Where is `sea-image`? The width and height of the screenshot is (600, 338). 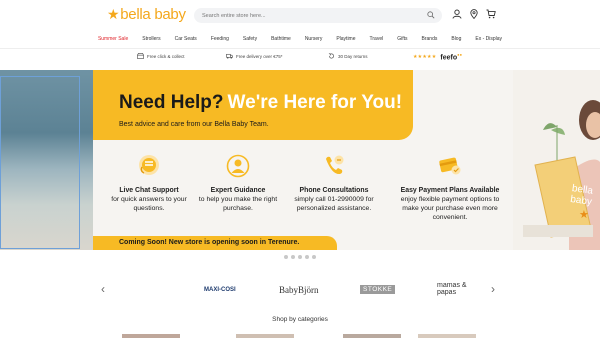 sea-image is located at coordinates (46, 160).